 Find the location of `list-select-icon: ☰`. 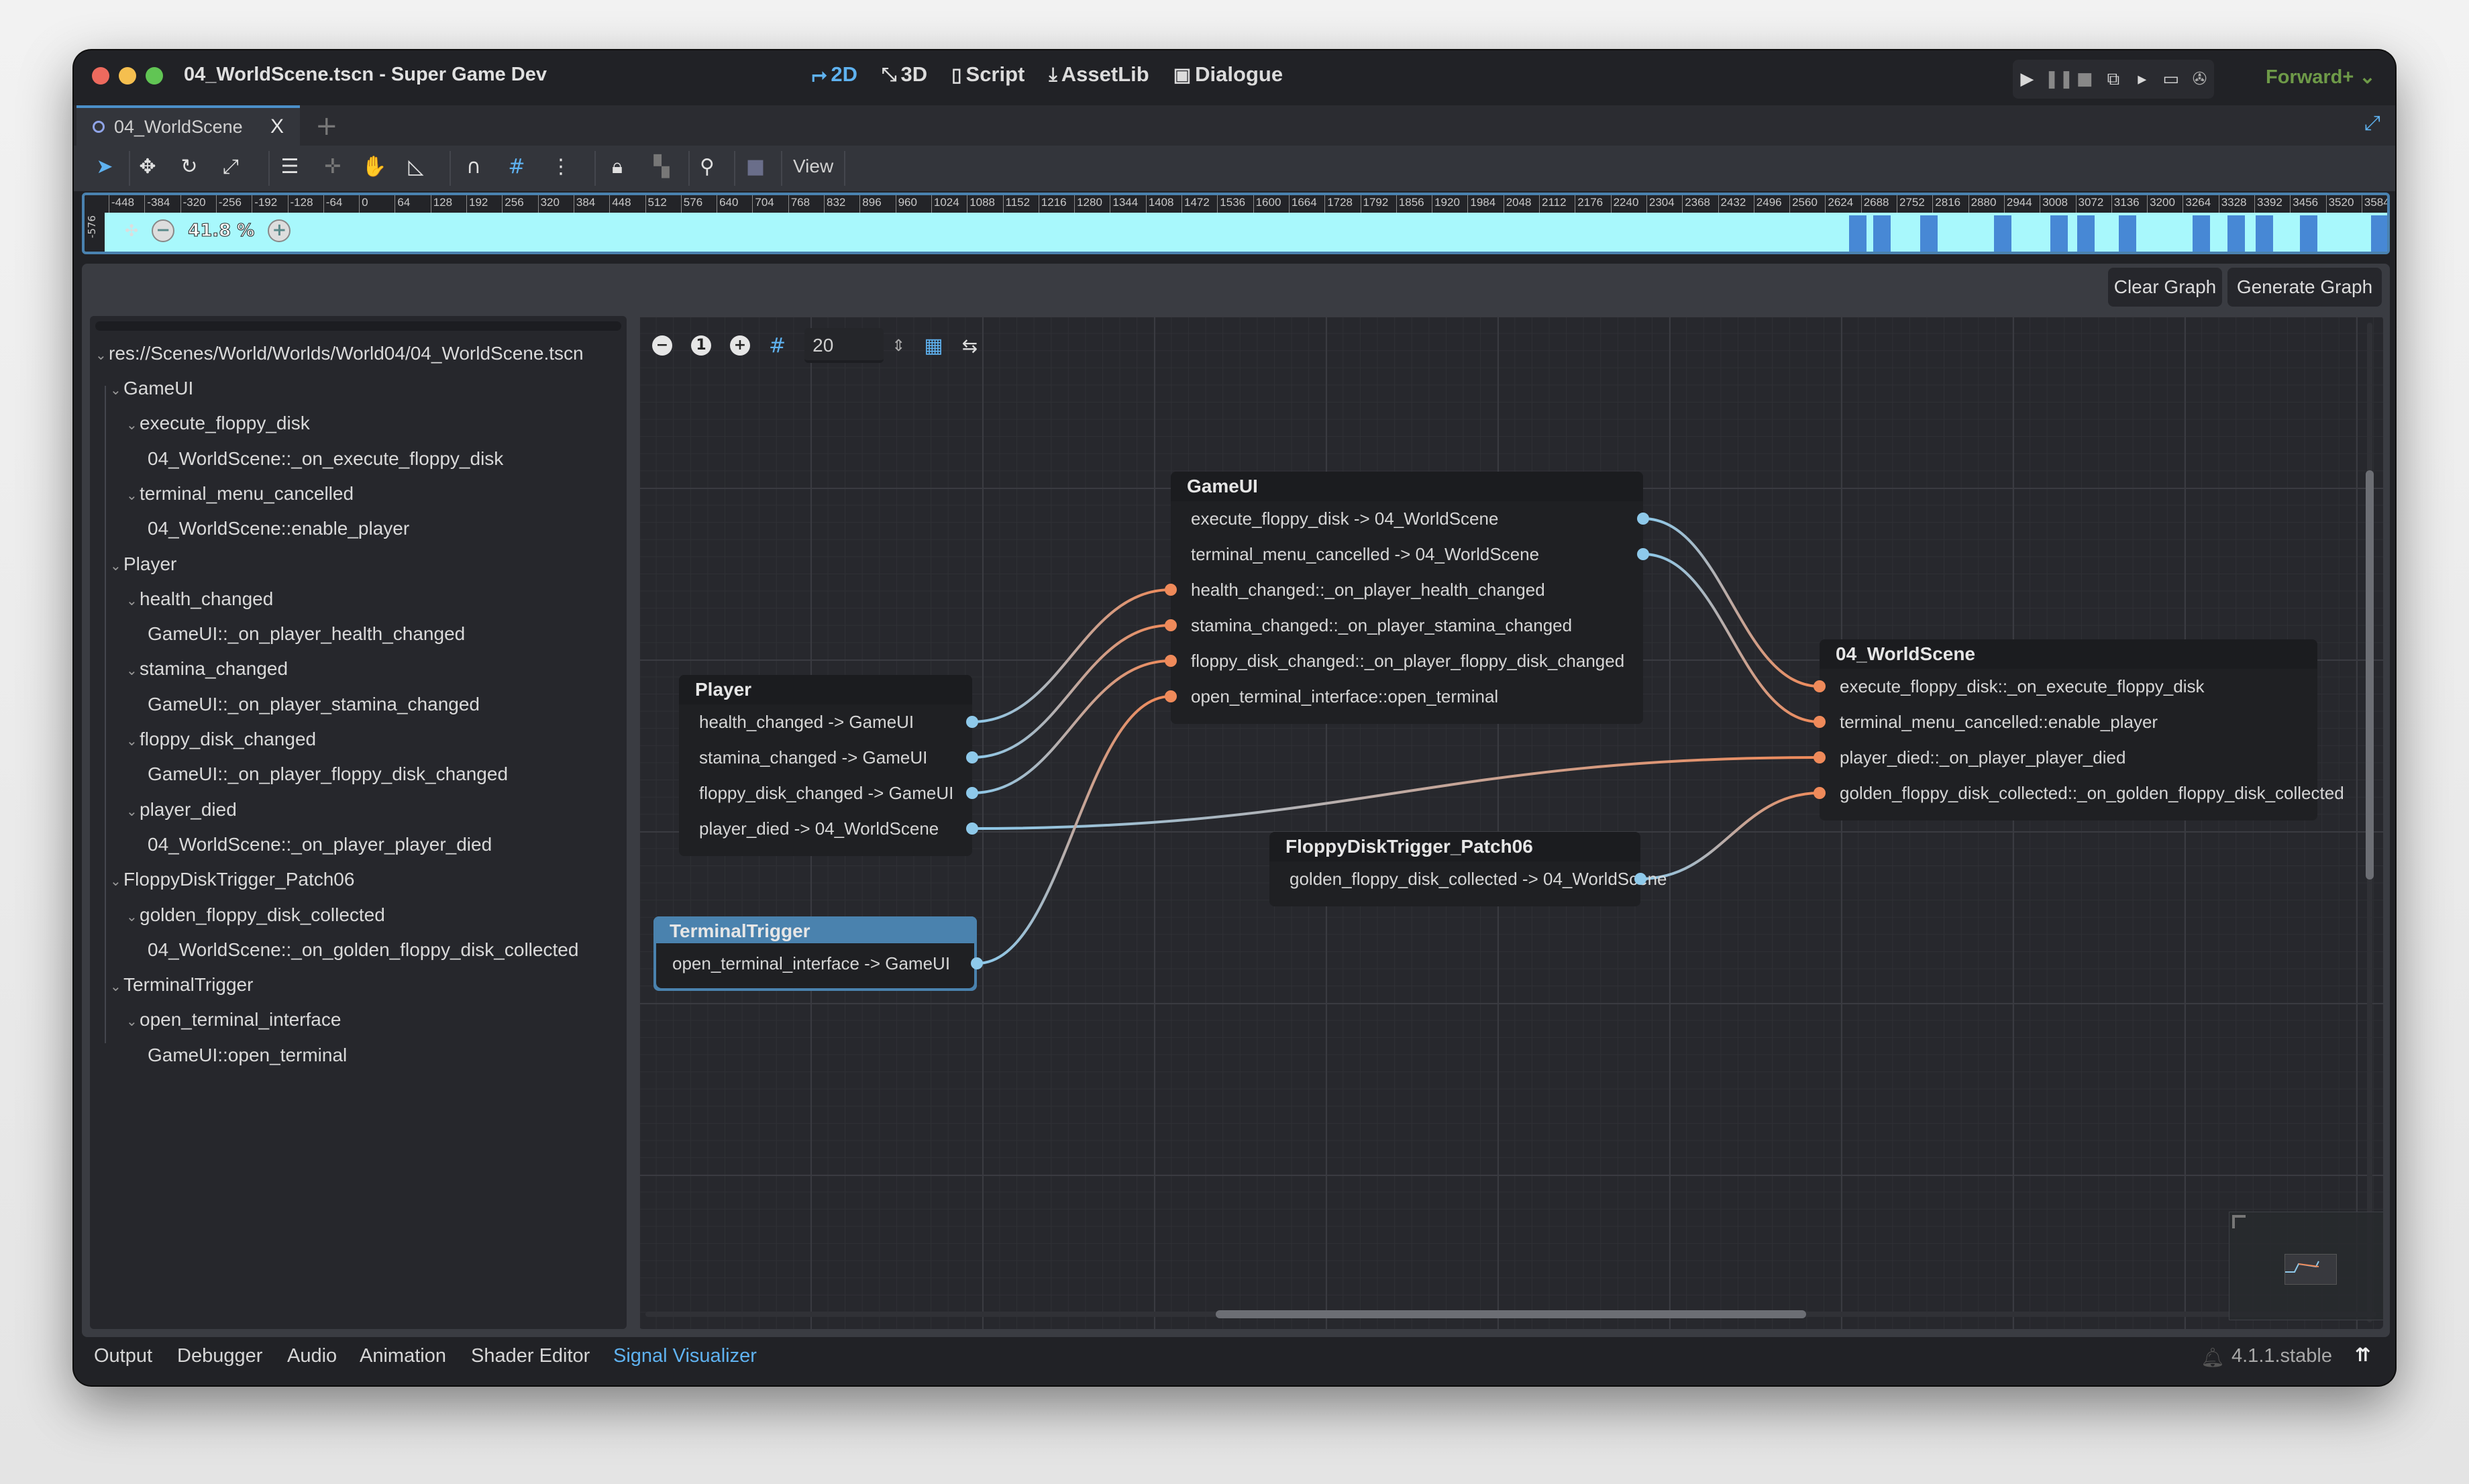

list-select-icon: ☰ is located at coordinates (289, 166).